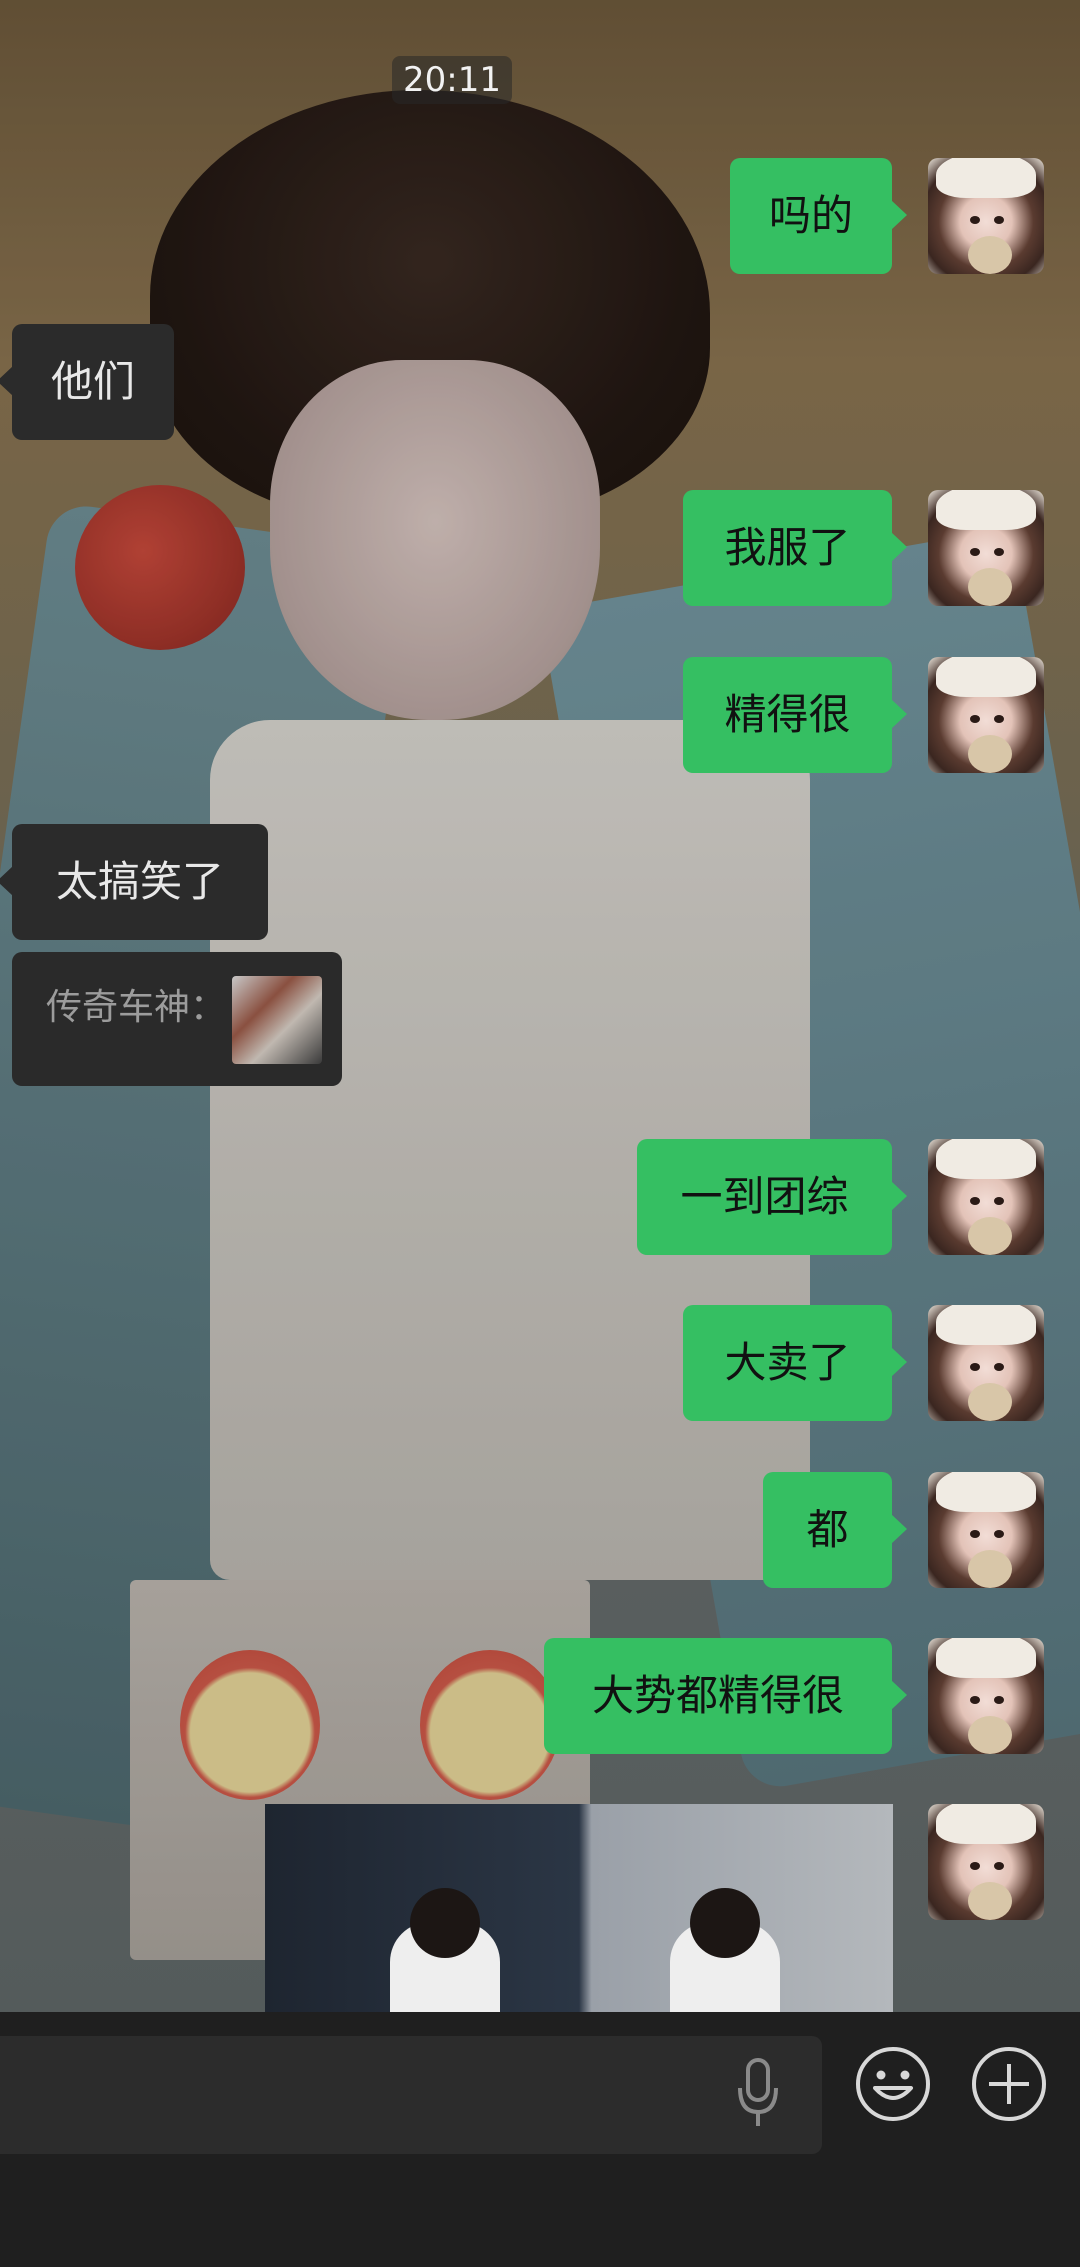 This screenshot has height=2267, width=1080. What do you see at coordinates (795, 548) in the screenshot?
I see `outgoing-message-bubble: 我服了` at bounding box center [795, 548].